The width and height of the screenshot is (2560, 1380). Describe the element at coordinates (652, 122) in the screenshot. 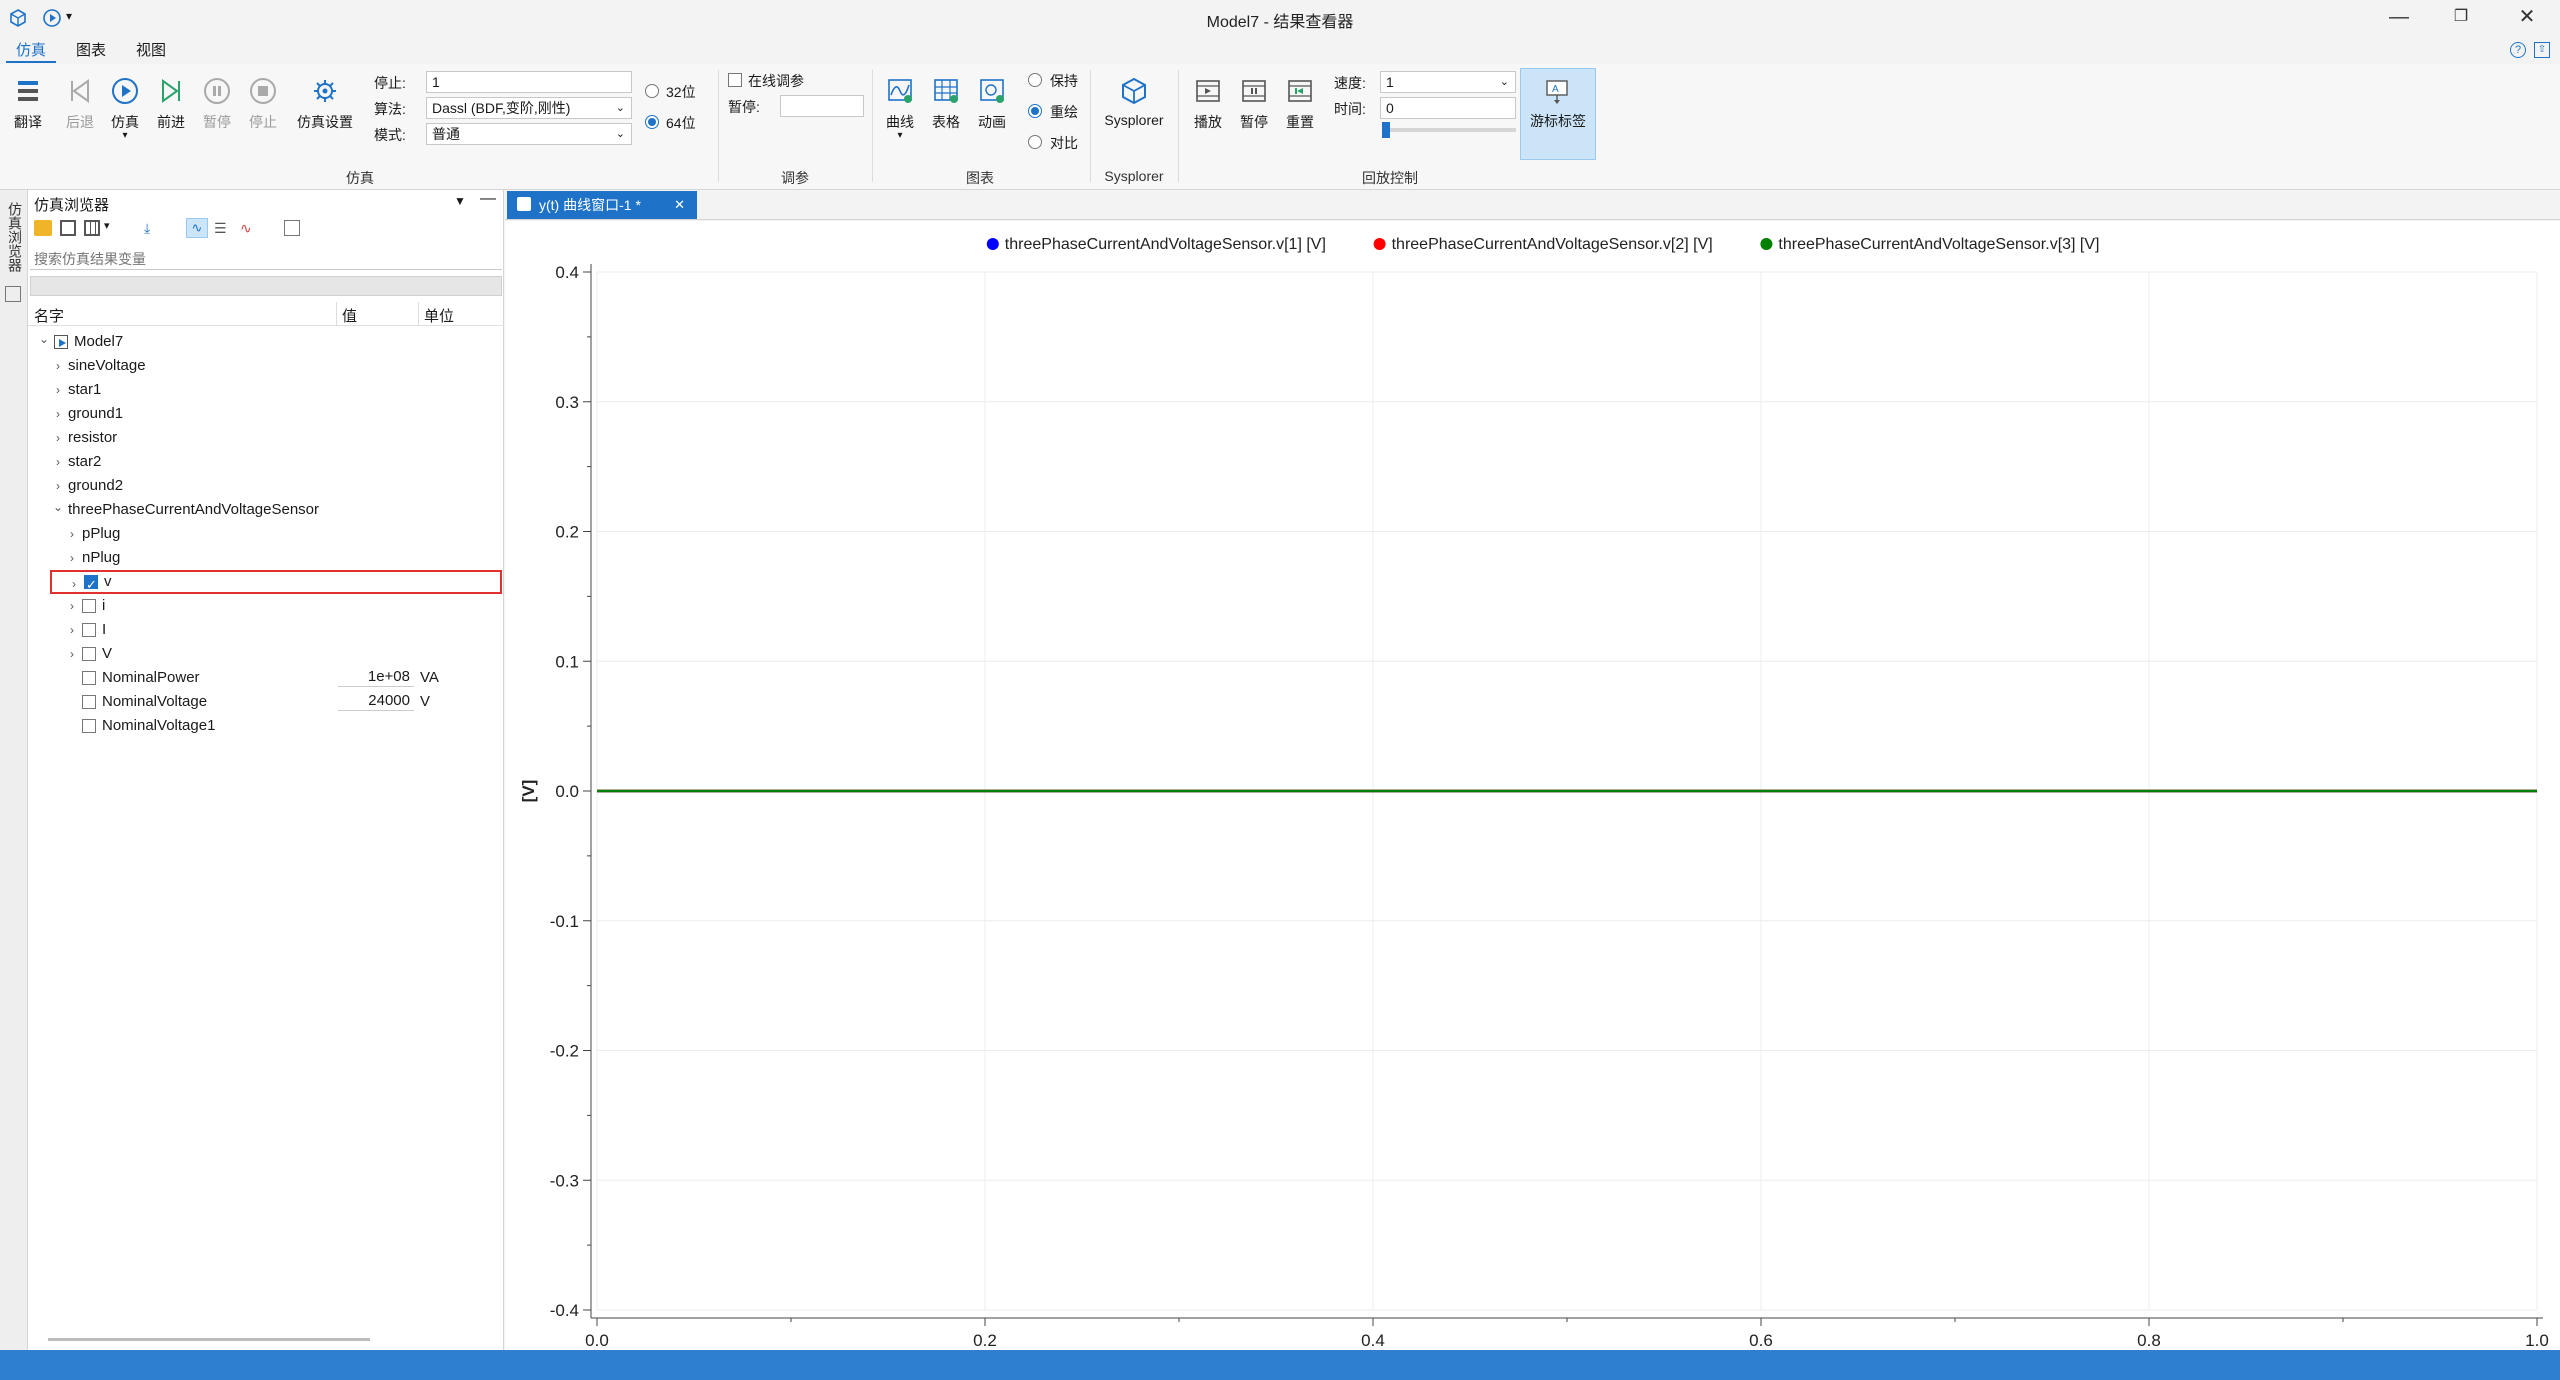

I see `radio-64bit` at that location.